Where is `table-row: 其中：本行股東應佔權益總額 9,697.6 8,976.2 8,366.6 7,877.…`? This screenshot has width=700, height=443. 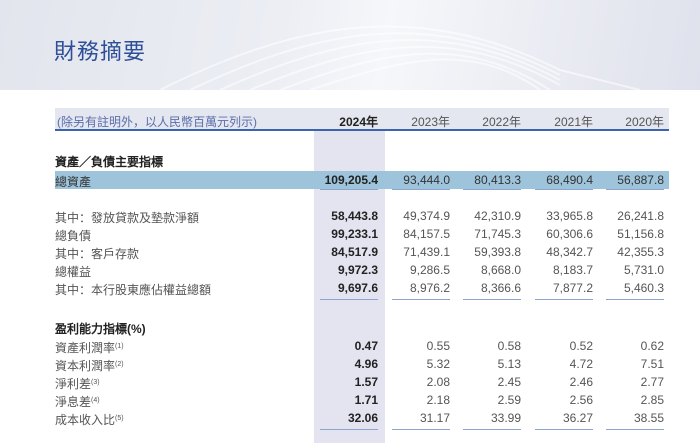
table-row: 其中：本行股東應佔權益總額 9,697.6 8,976.2 8,366.6 7,877.… is located at coordinates (362, 288).